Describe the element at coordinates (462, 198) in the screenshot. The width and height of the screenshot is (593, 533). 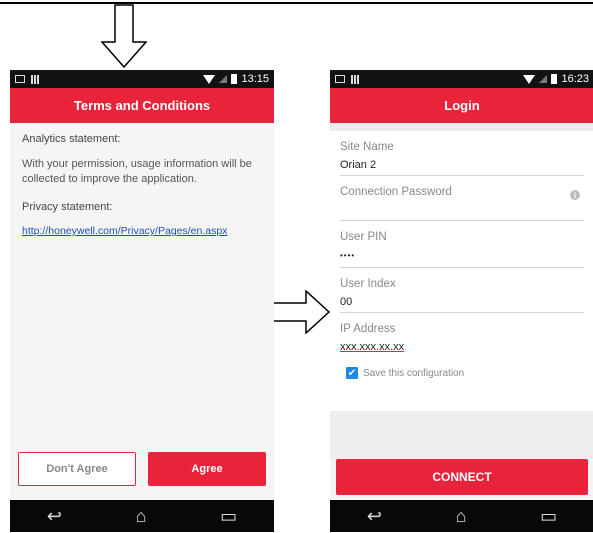
I see `connection-password-field: Connection Password i` at that location.